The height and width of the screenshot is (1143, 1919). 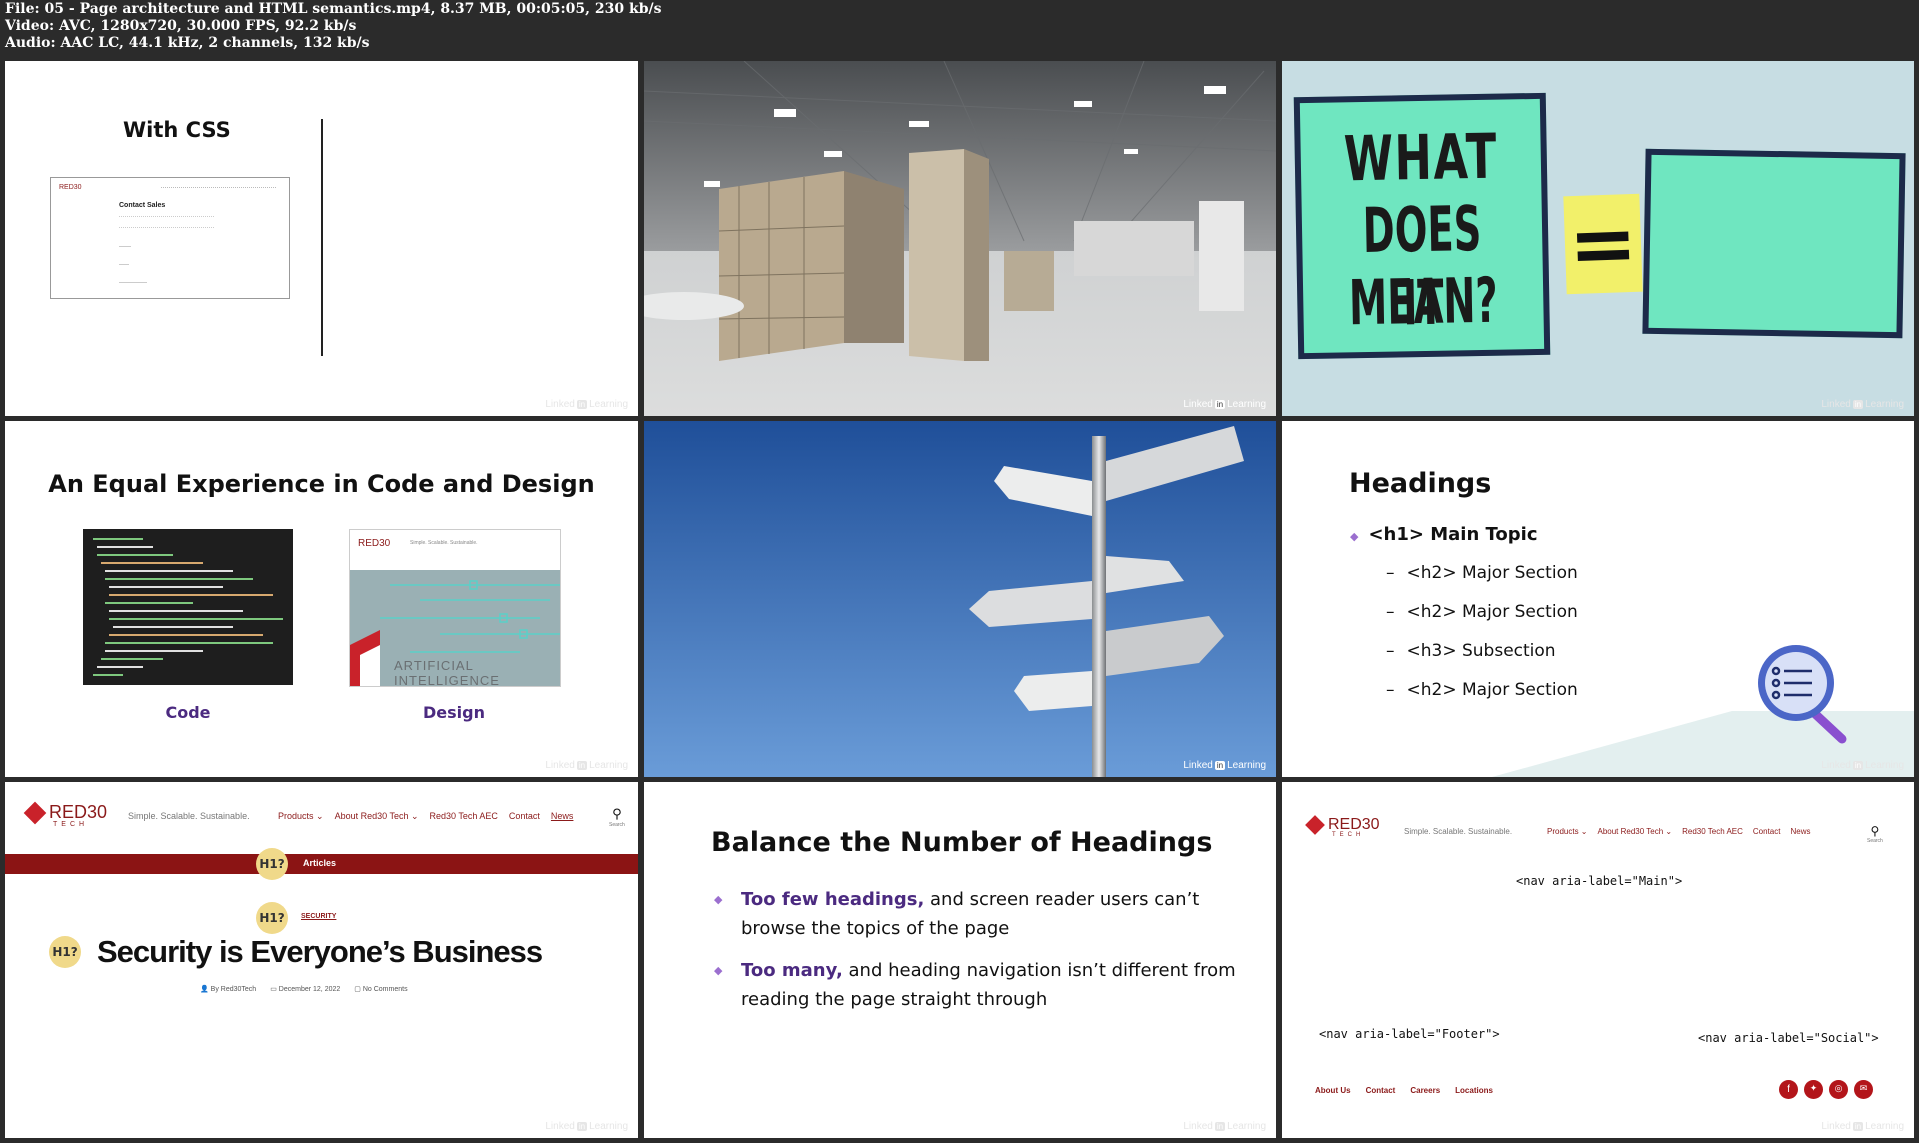 I want to click on article-headline: Security is Everyone’s Business, so click(x=320, y=951).